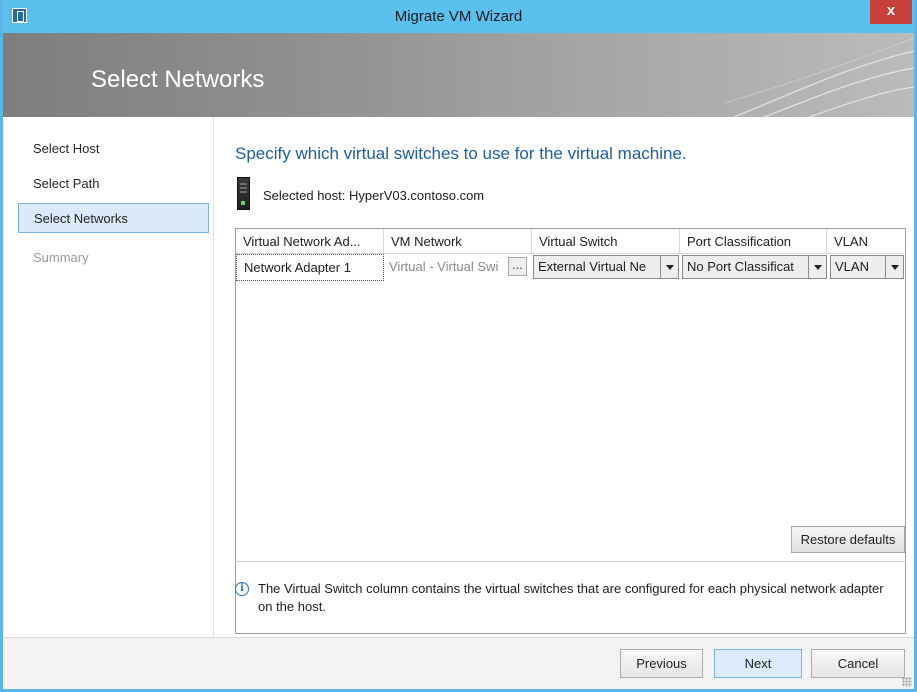  What do you see at coordinates (178, 79) in the screenshot?
I see `page-title: Select Networks` at bounding box center [178, 79].